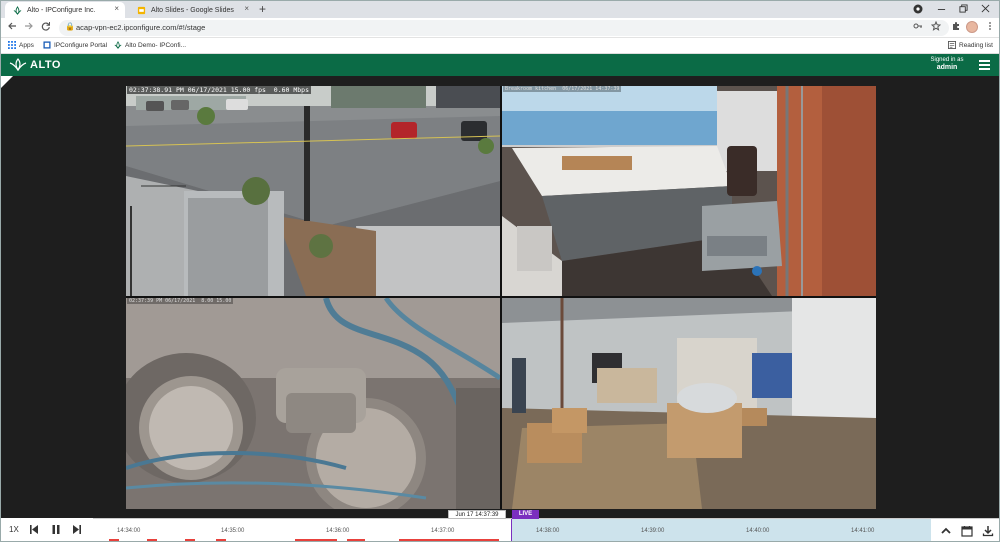 Image resolution: width=1000 pixels, height=542 pixels. I want to click on extensions-icon, so click(956, 26).